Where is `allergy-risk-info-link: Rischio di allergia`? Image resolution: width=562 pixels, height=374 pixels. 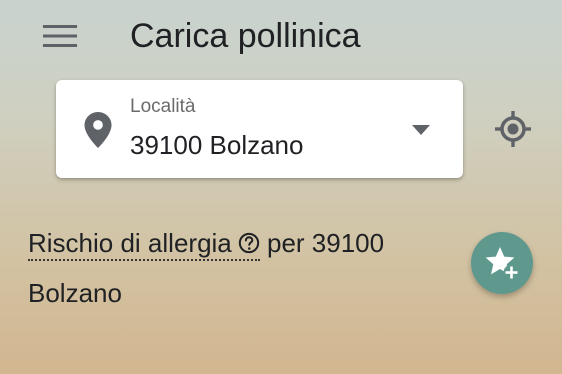
allergy-risk-info-link: Rischio di allergia is located at coordinates (144, 244).